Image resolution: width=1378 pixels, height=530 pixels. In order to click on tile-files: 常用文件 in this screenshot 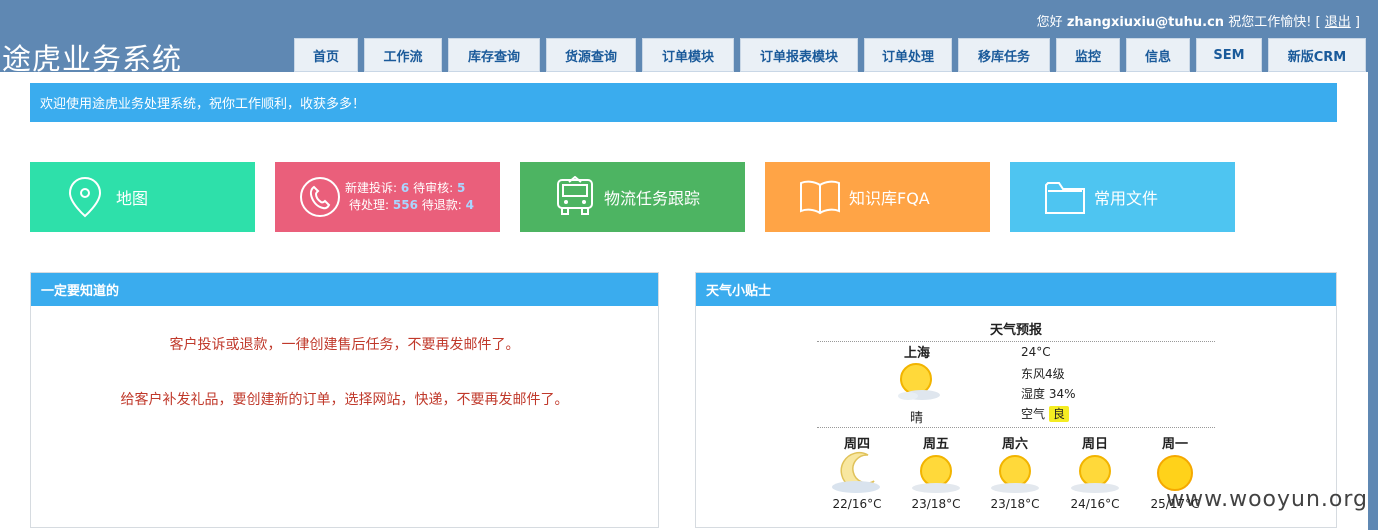, I will do `click(1122, 197)`.